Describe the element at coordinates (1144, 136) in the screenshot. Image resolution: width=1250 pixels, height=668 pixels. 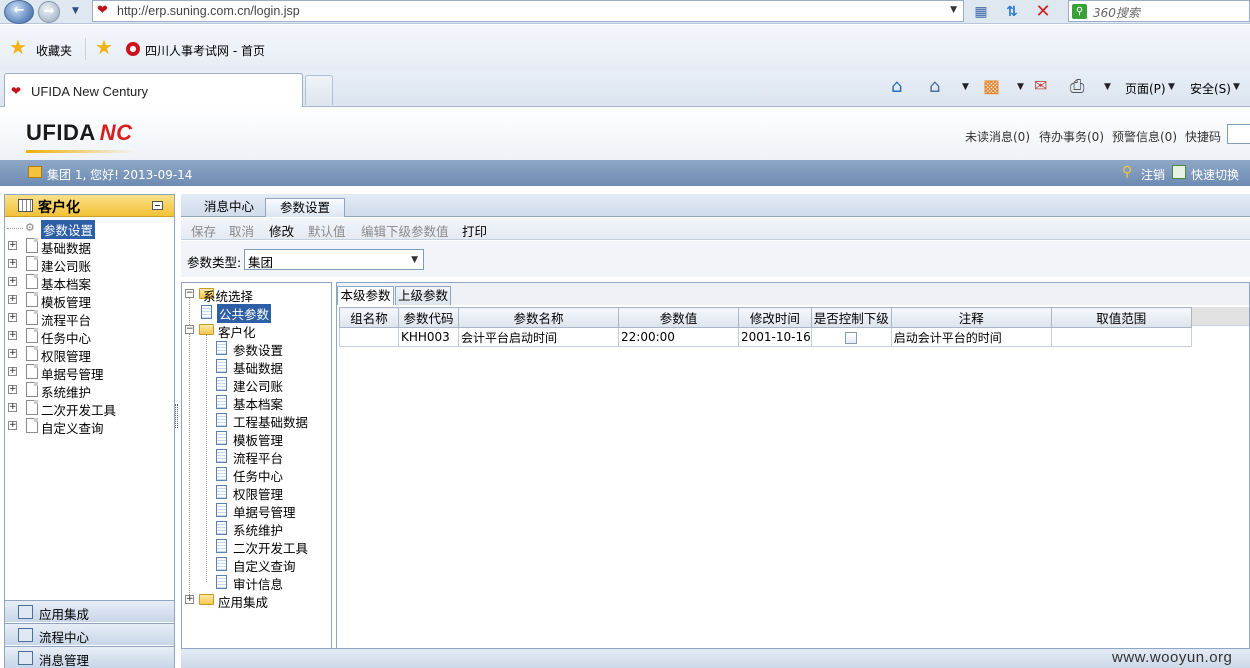
I see `alerts-link: 预警信息(0)` at that location.